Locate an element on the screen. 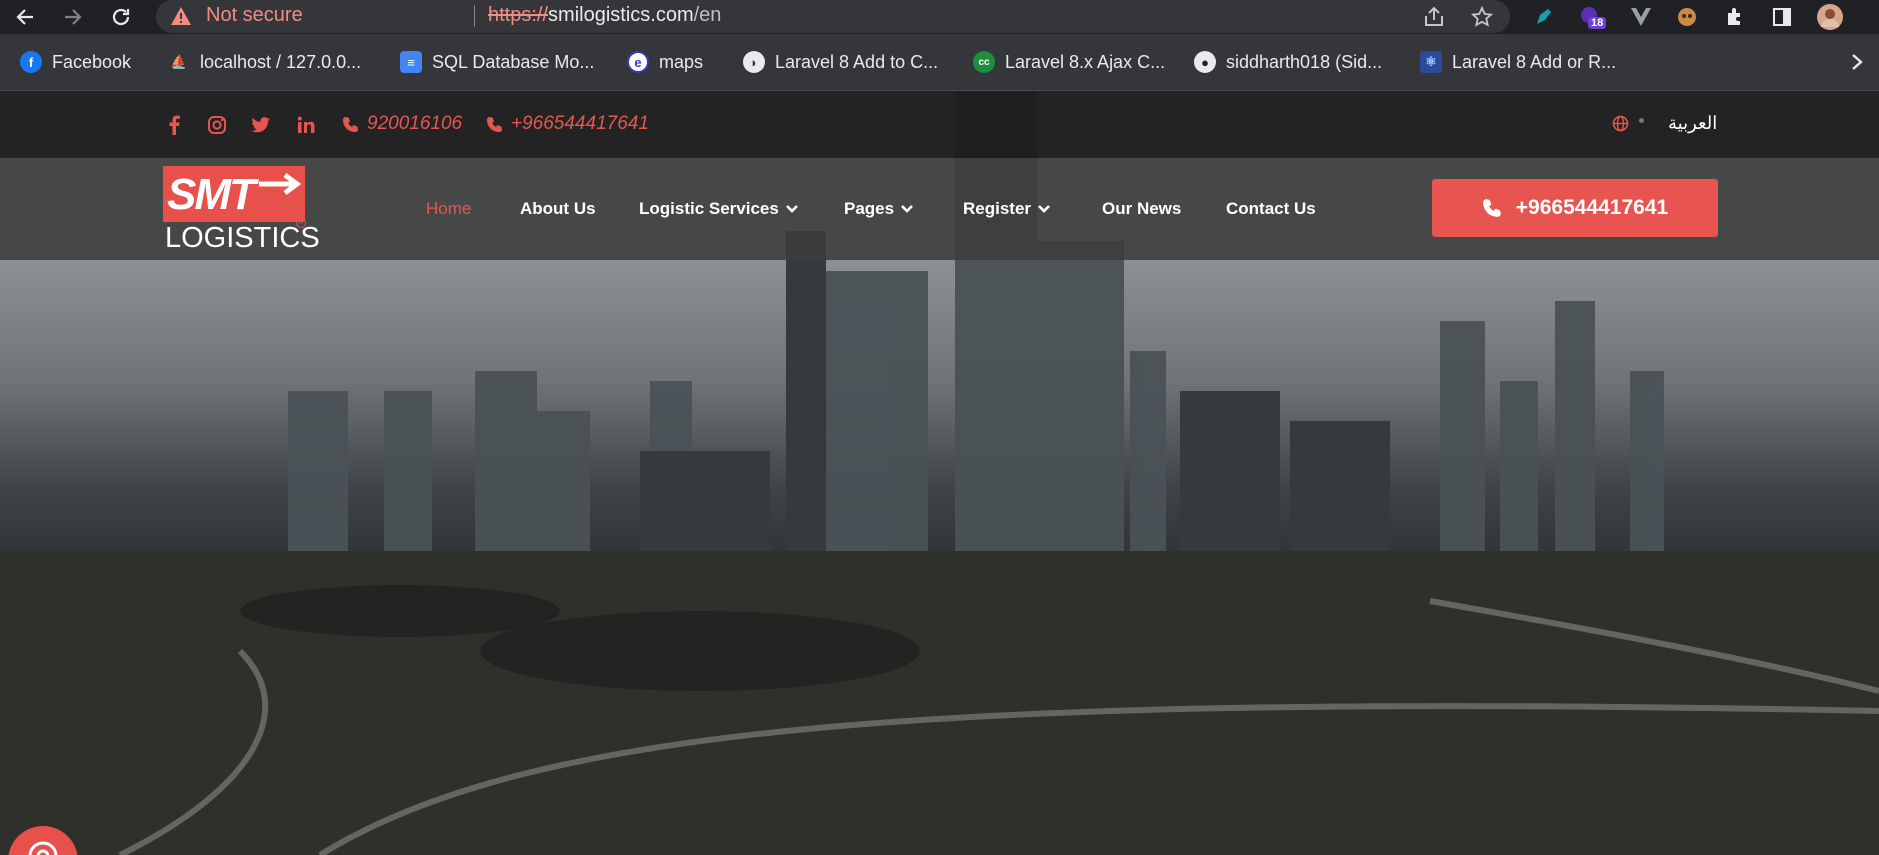  extension-cat-icon: 18 is located at coordinates (1591, 17).